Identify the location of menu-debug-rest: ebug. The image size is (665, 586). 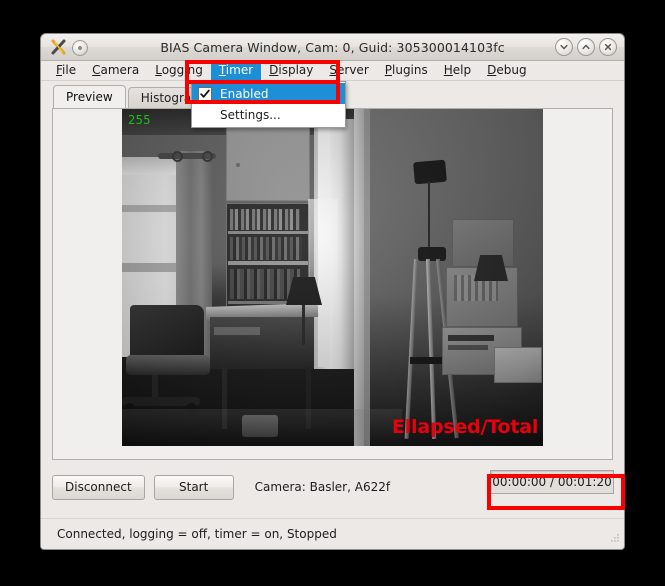
(511, 70).